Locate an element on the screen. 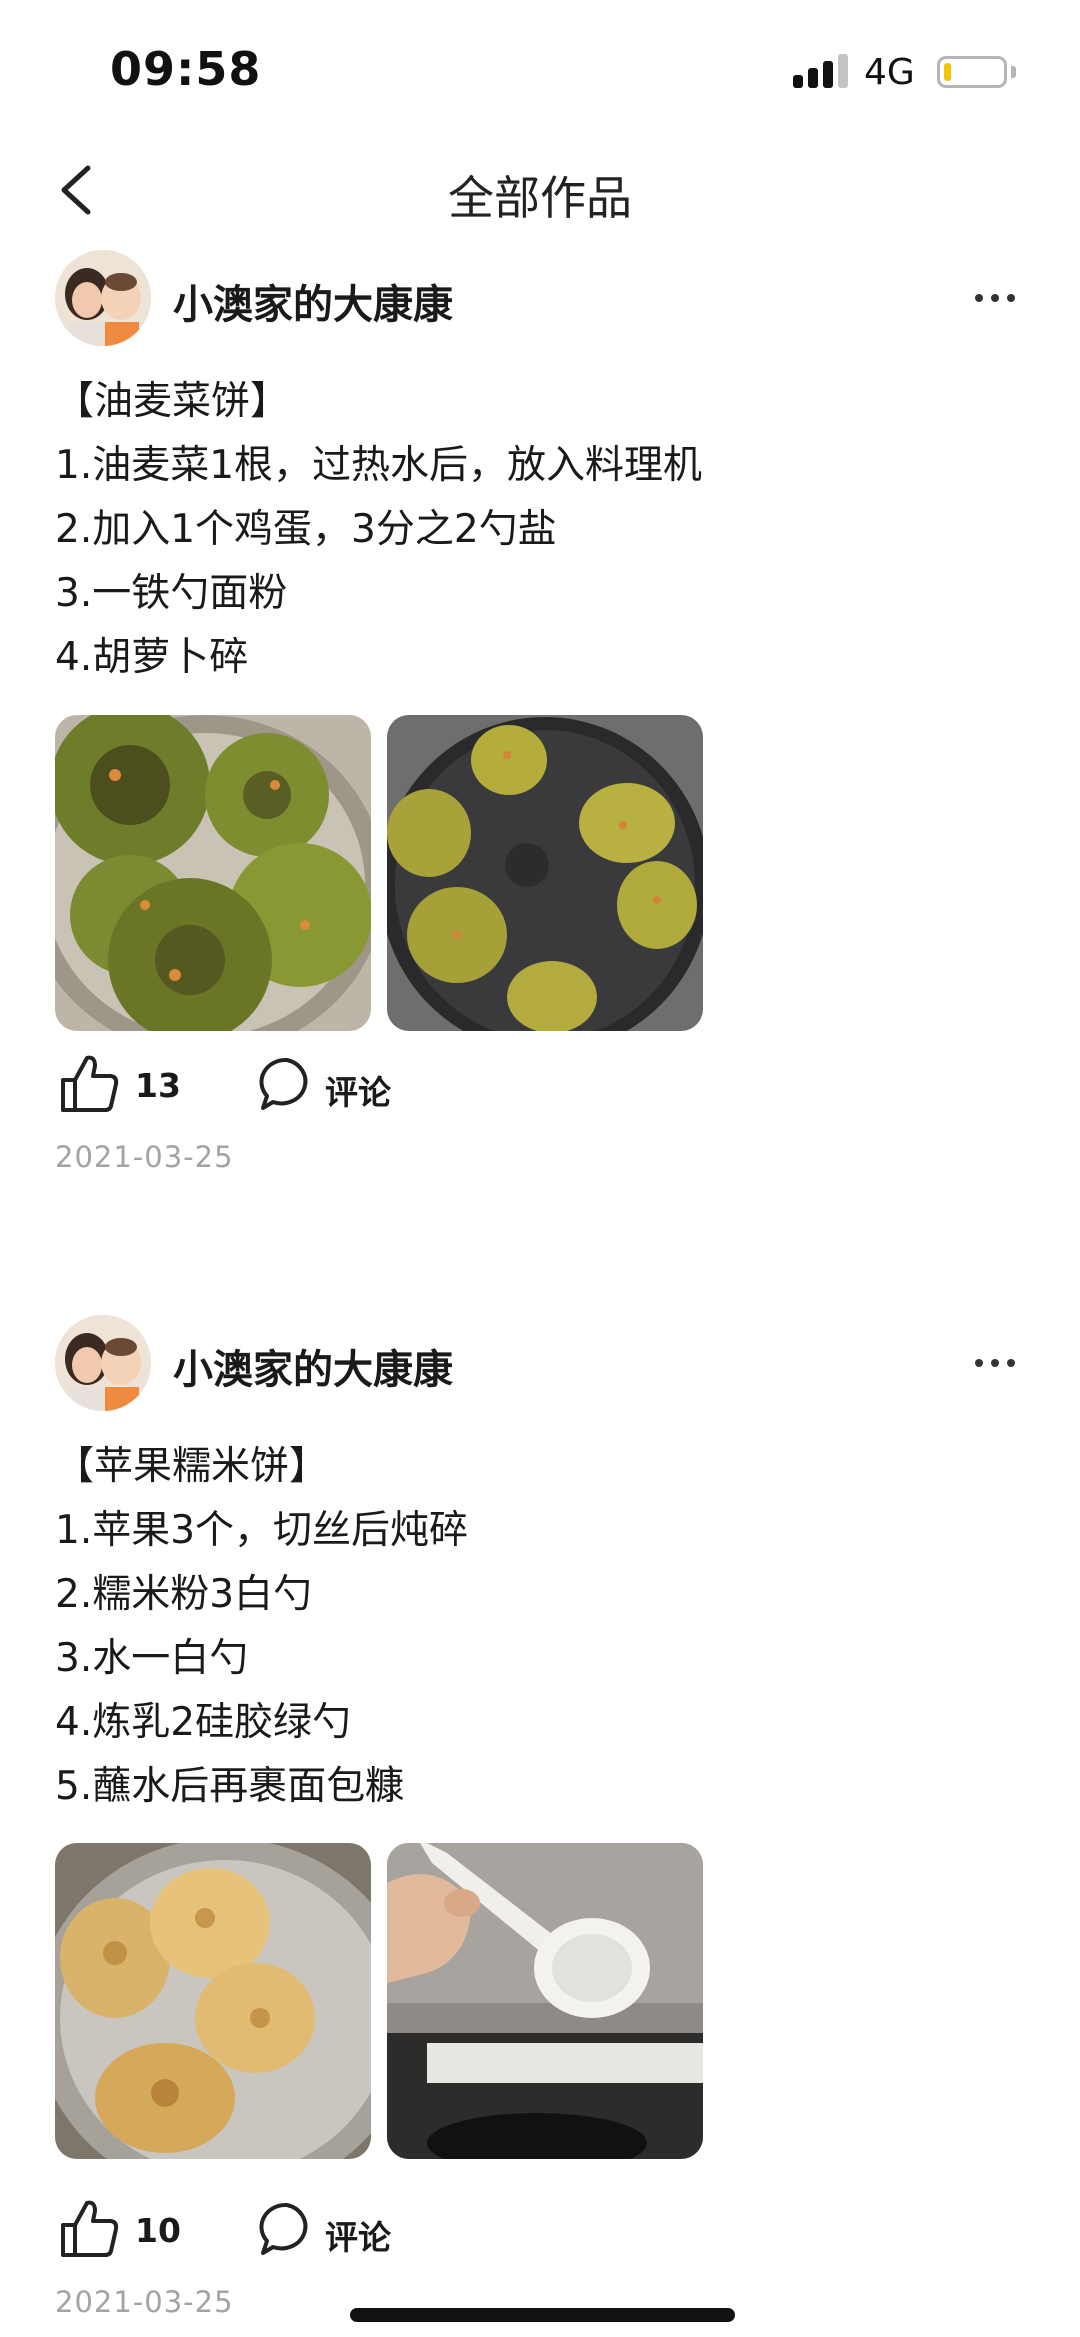 The image size is (1080, 2337). chevron-left-icon is located at coordinates (76, 190).